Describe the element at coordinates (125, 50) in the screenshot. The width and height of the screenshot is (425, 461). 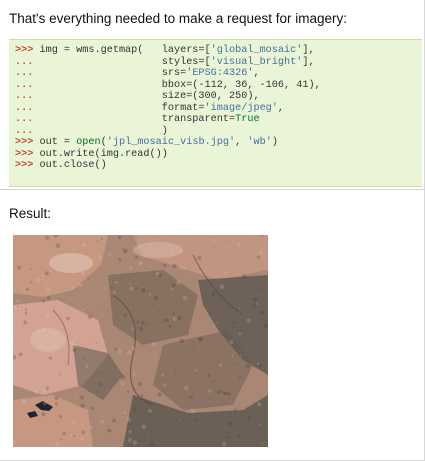
I see `code-token-text: img = wms.getmap( layers=[` at that location.